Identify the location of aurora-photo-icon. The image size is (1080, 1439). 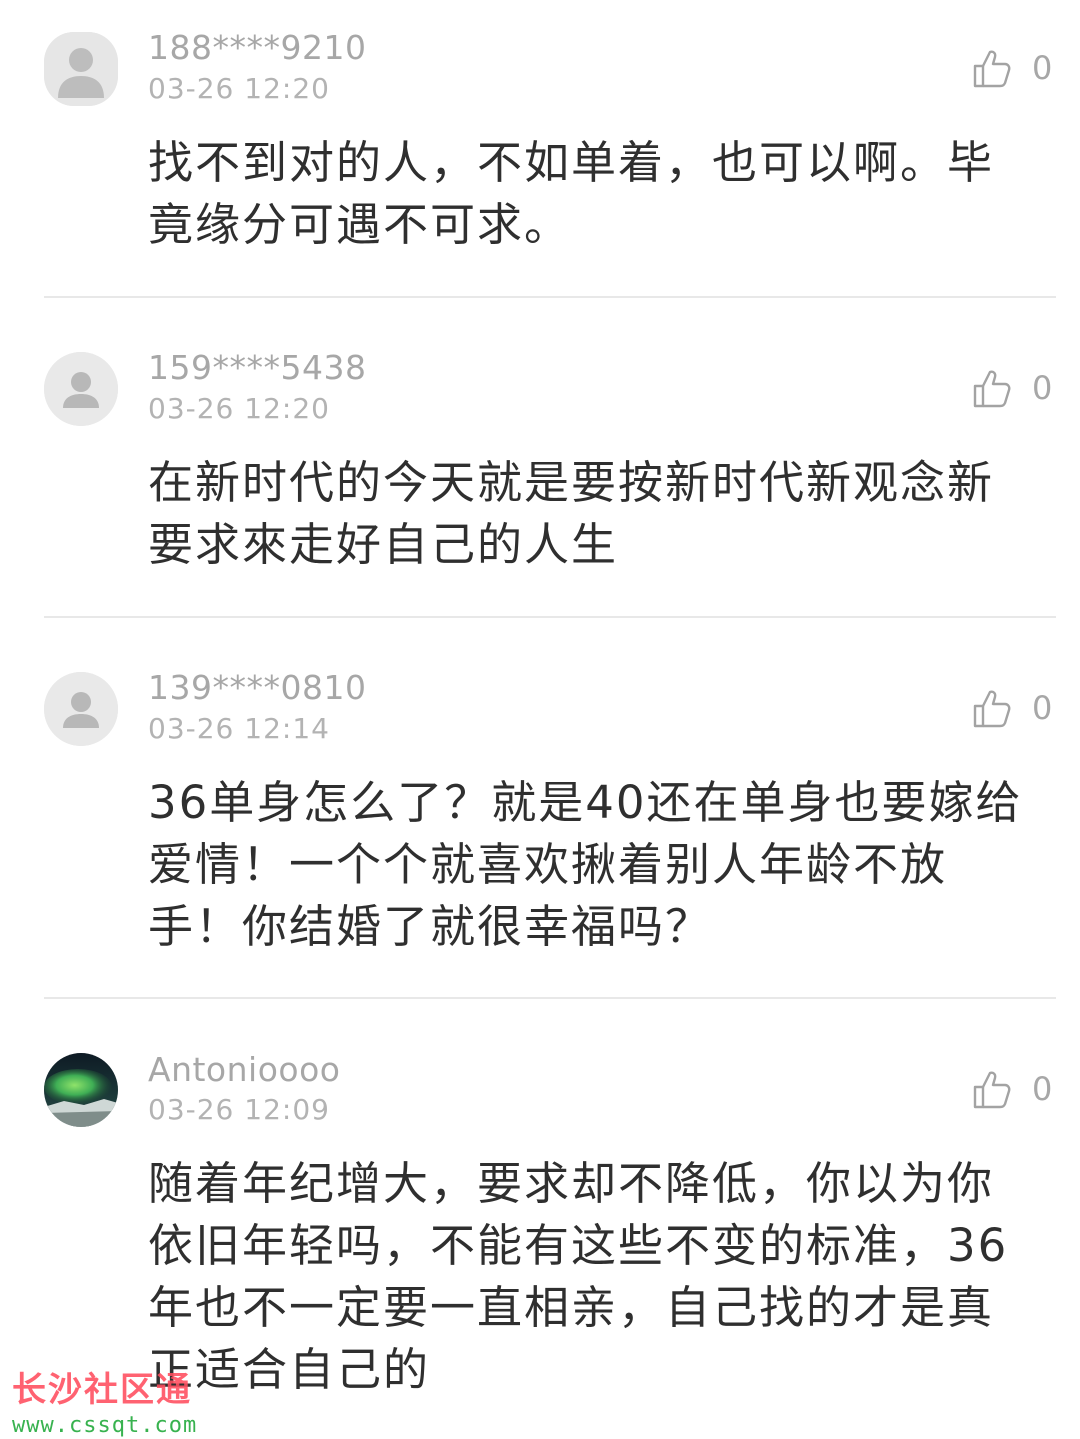
(81, 1090).